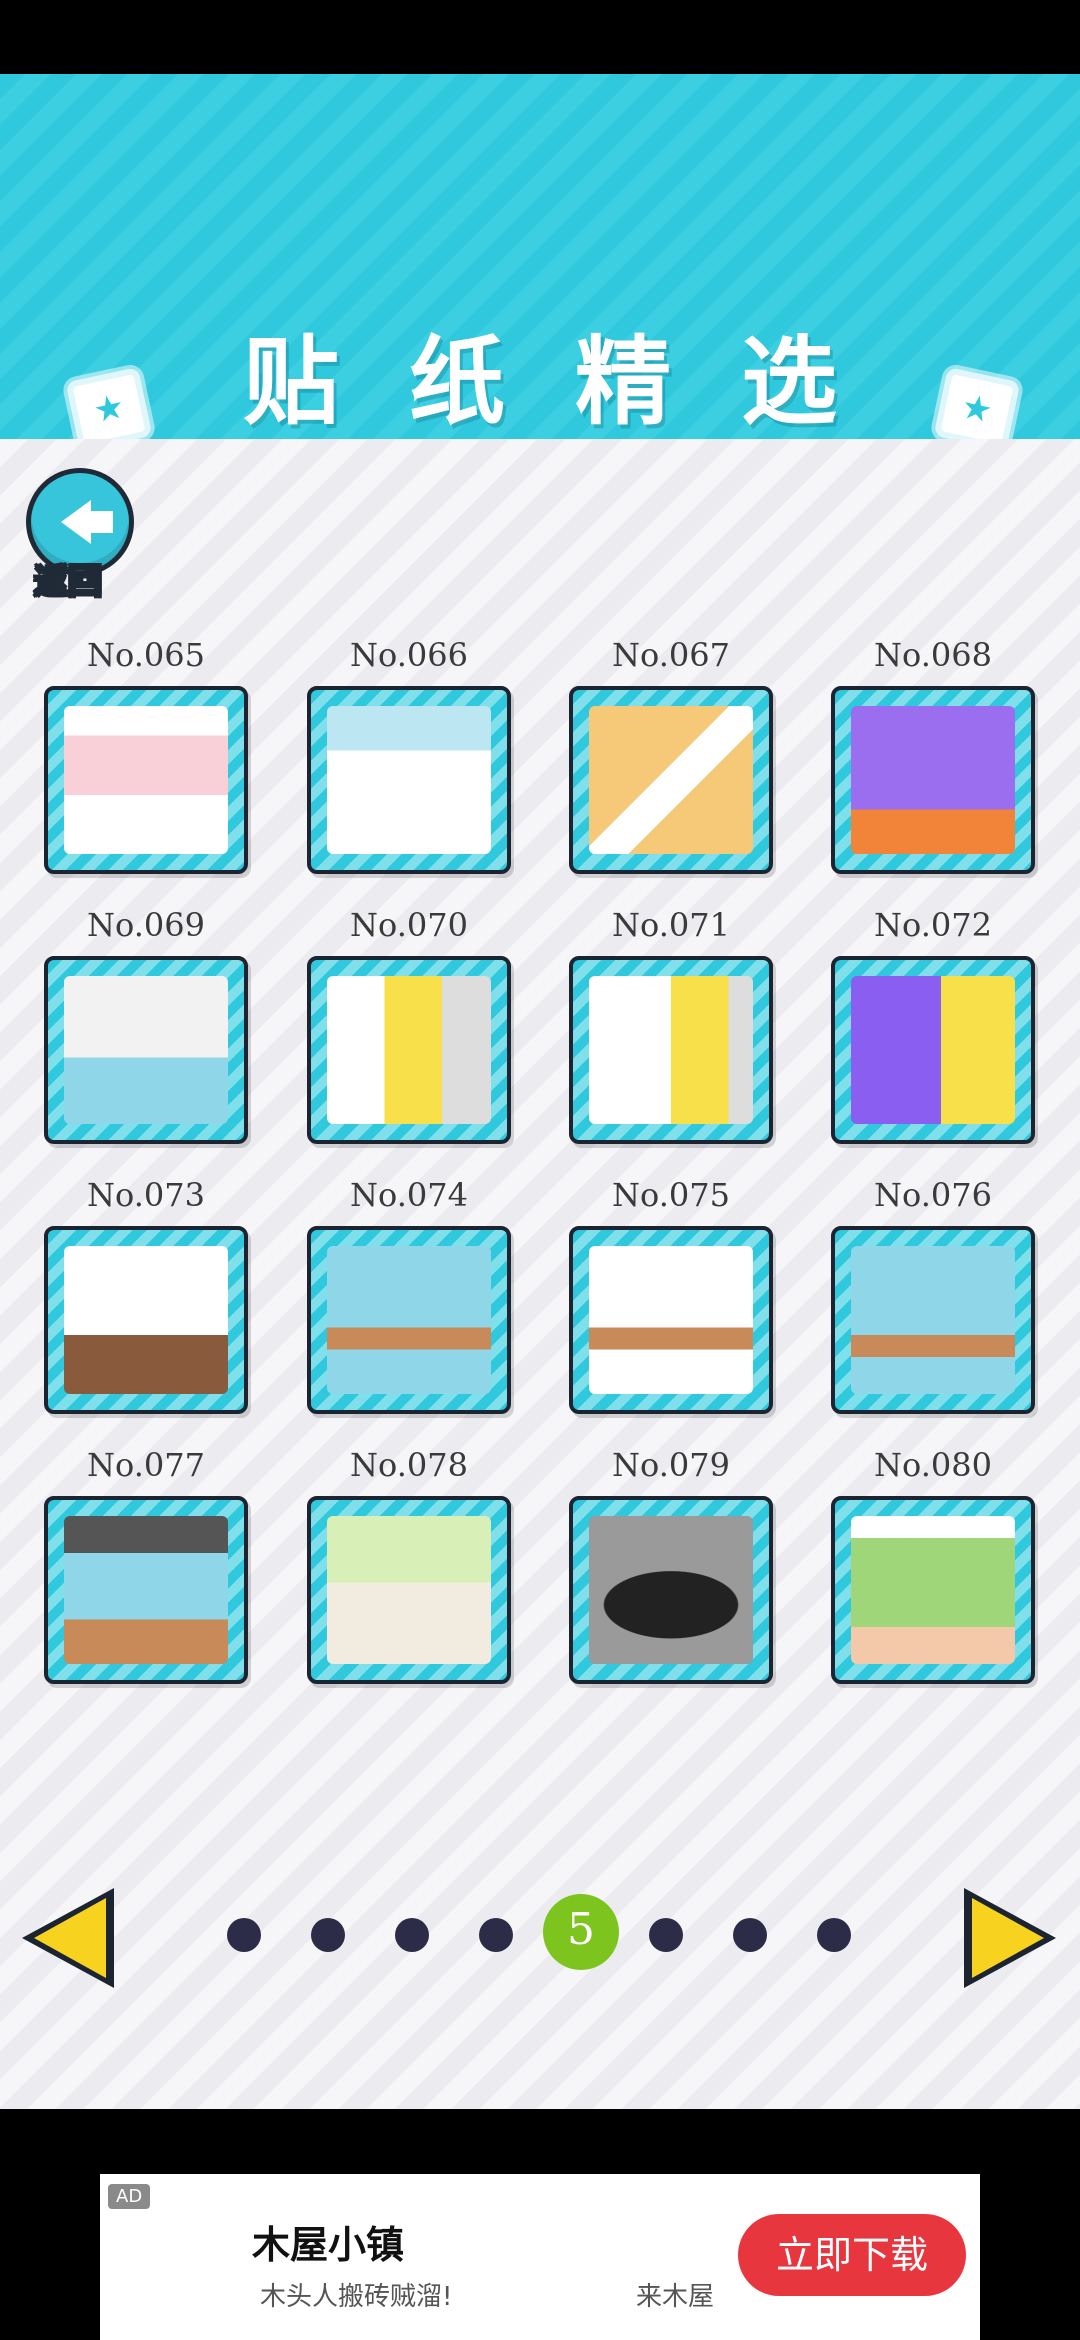  I want to click on sticker-cell: No.072, so click(933, 1022).